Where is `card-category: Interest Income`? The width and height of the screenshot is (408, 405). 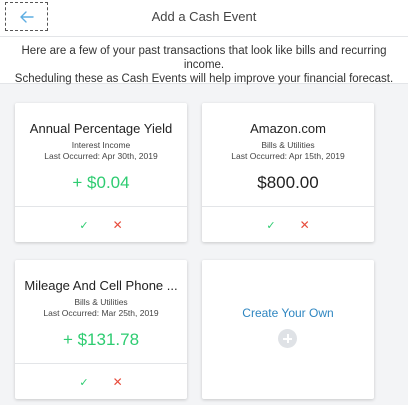 card-category: Interest Income is located at coordinates (101, 145).